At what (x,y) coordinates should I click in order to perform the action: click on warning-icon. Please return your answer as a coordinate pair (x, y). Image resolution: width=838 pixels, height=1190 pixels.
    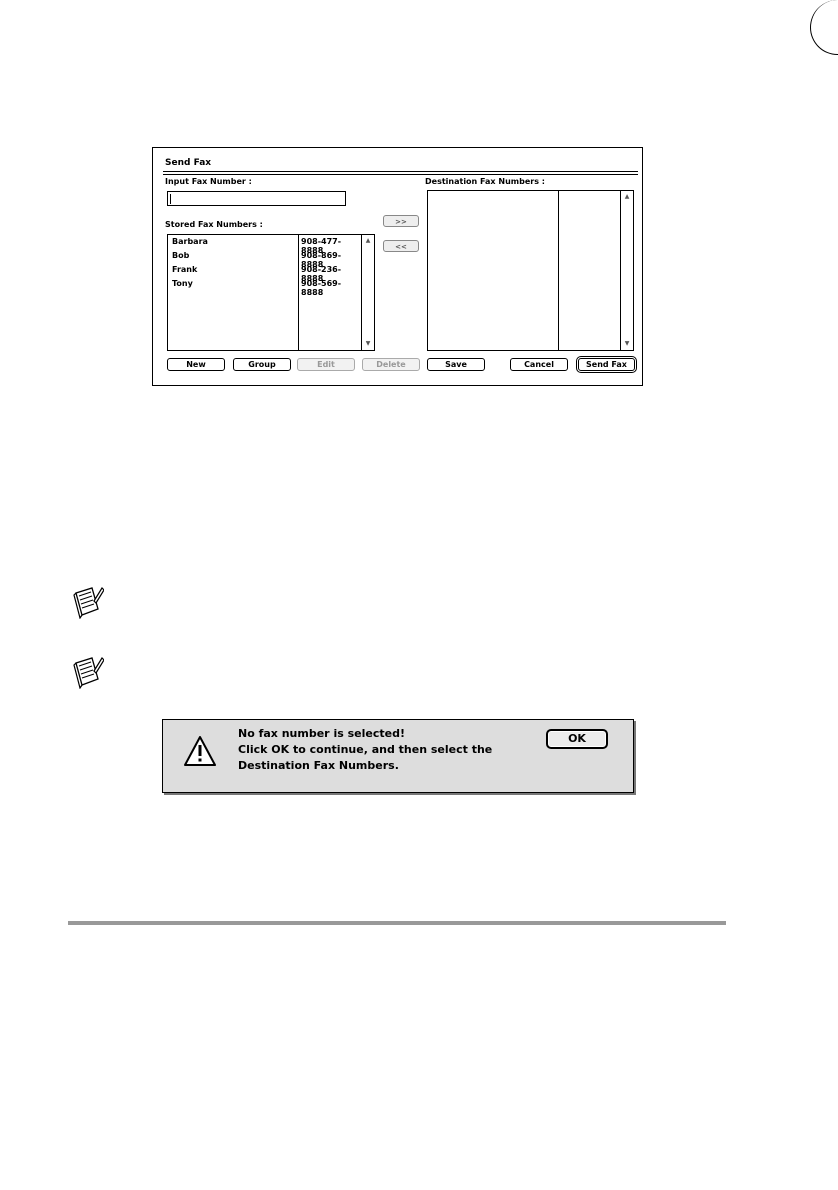
    Looking at the image, I should click on (200, 751).